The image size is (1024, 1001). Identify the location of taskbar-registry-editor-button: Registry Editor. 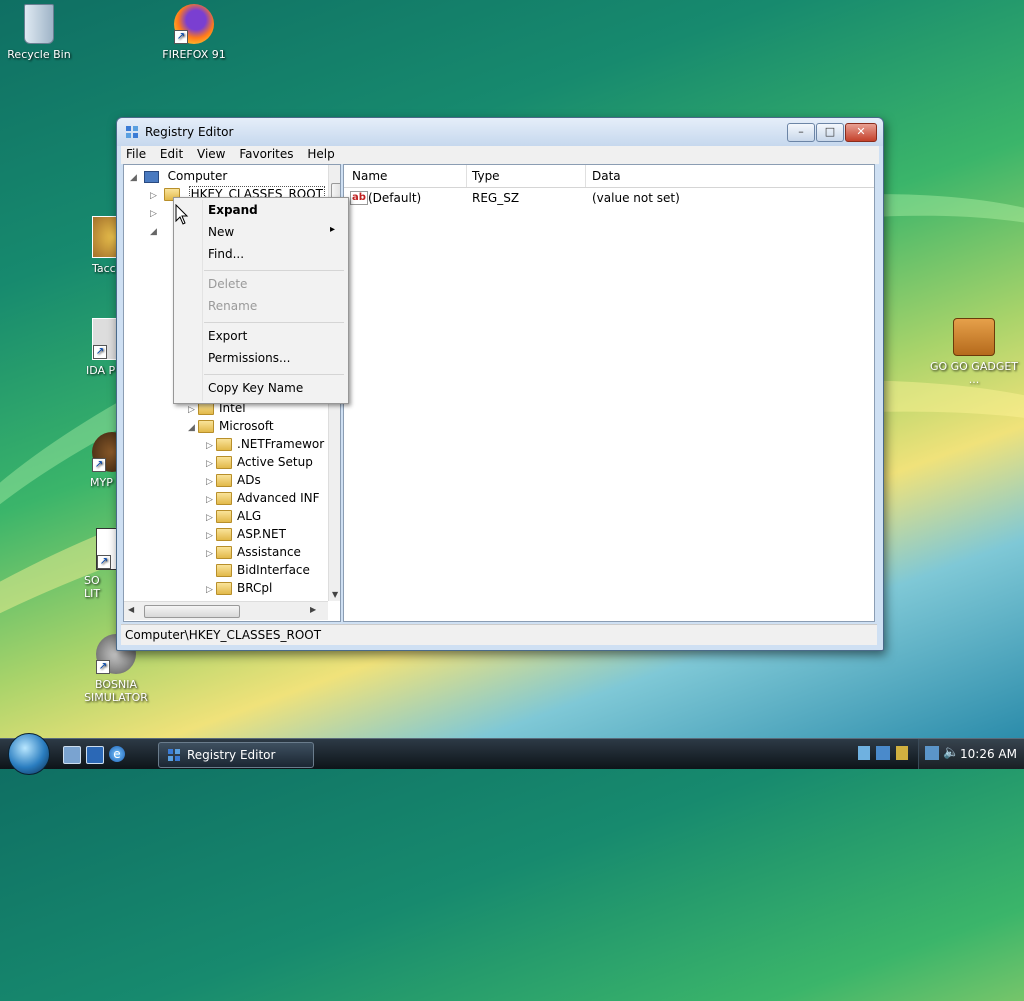
(236, 755).